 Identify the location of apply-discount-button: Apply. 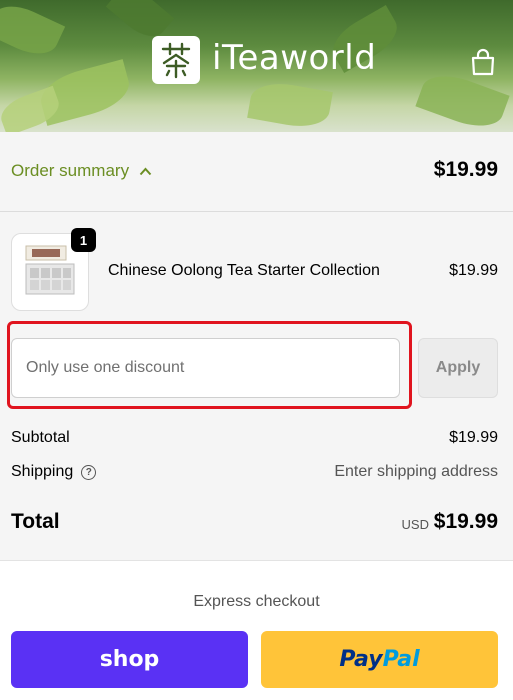
(458, 368).